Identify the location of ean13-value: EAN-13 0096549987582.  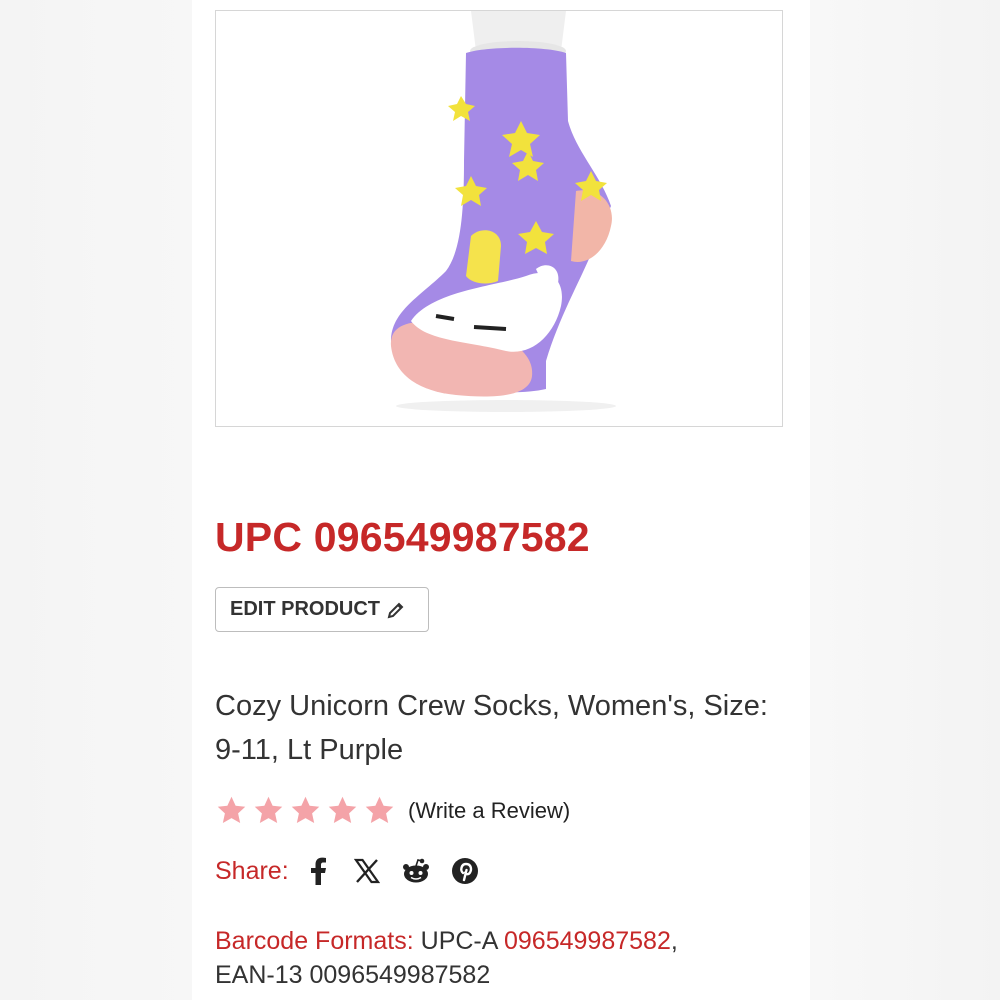
(353, 975).